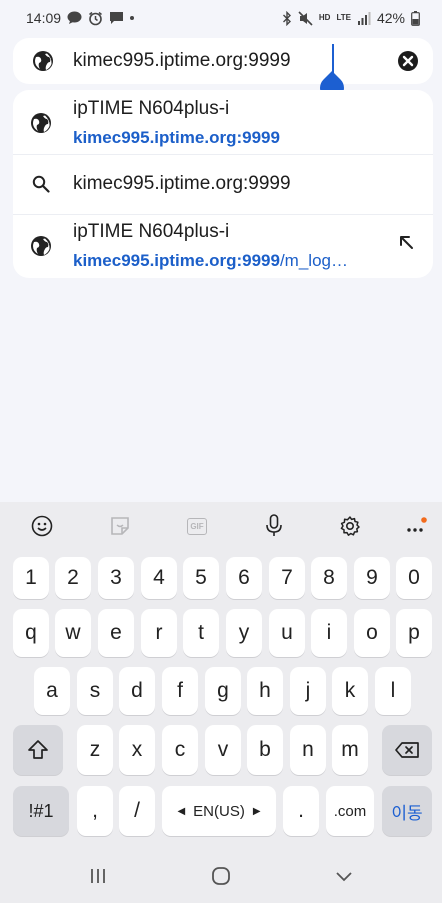 This screenshot has height=903, width=442. What do you see at coordinates (350, 526) in the screenshot?
I see `settings-gear-icon` at bounding box center [350, 526].